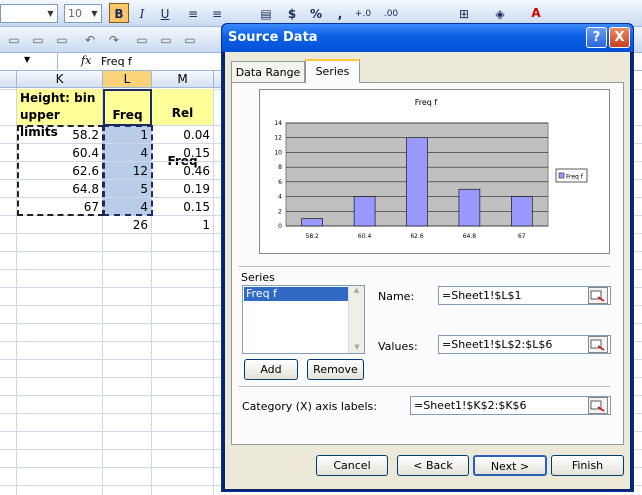 The height and width of the screenshot is (495, 642). I want to click on cancel-button: Cancel, so click(352, 465).